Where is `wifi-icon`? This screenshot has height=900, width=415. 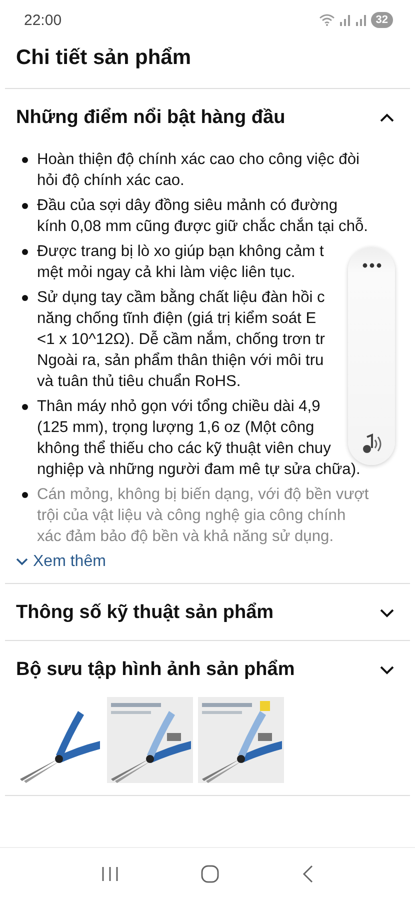
wifi-icon is located at coordinates (326, 20).